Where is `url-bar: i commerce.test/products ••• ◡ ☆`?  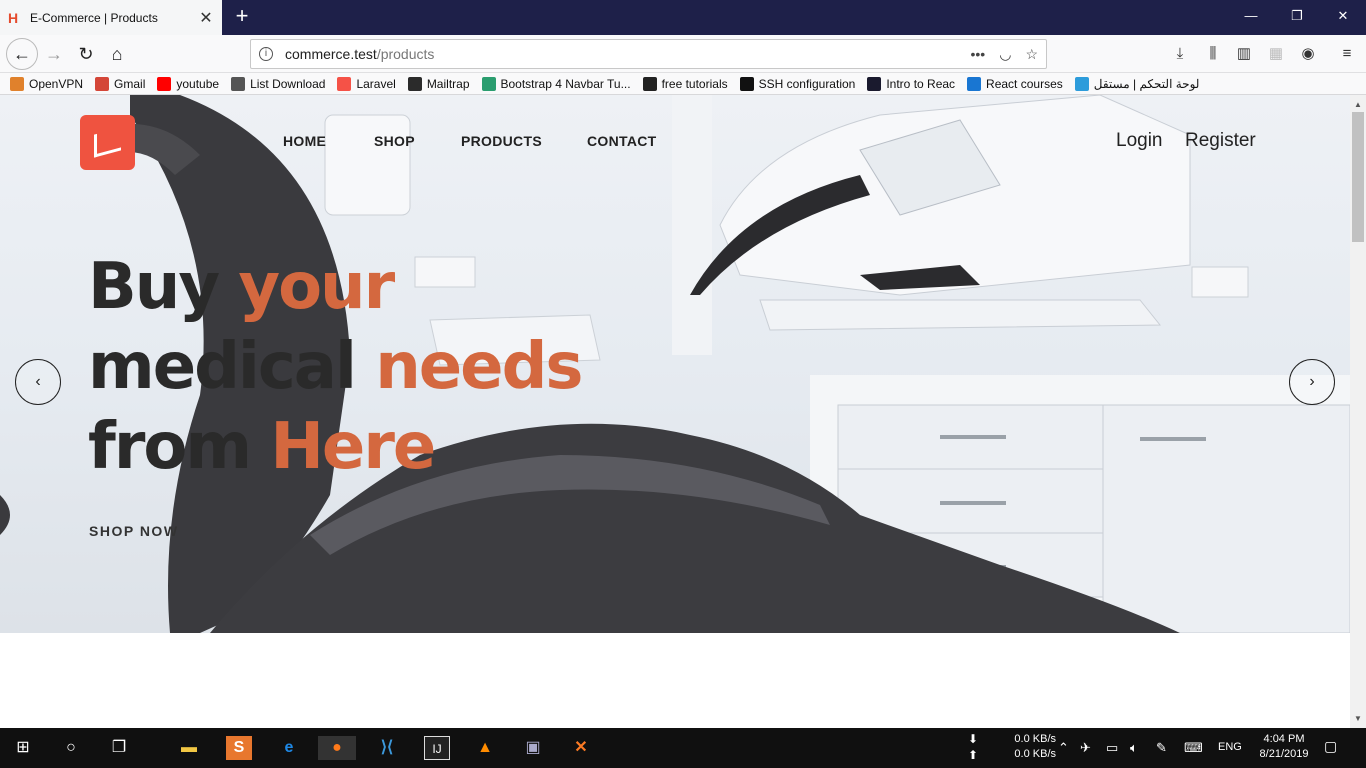
url-bar: i commerce.test/products ••• ◡ ☆ is located at coordinates (648, 54).